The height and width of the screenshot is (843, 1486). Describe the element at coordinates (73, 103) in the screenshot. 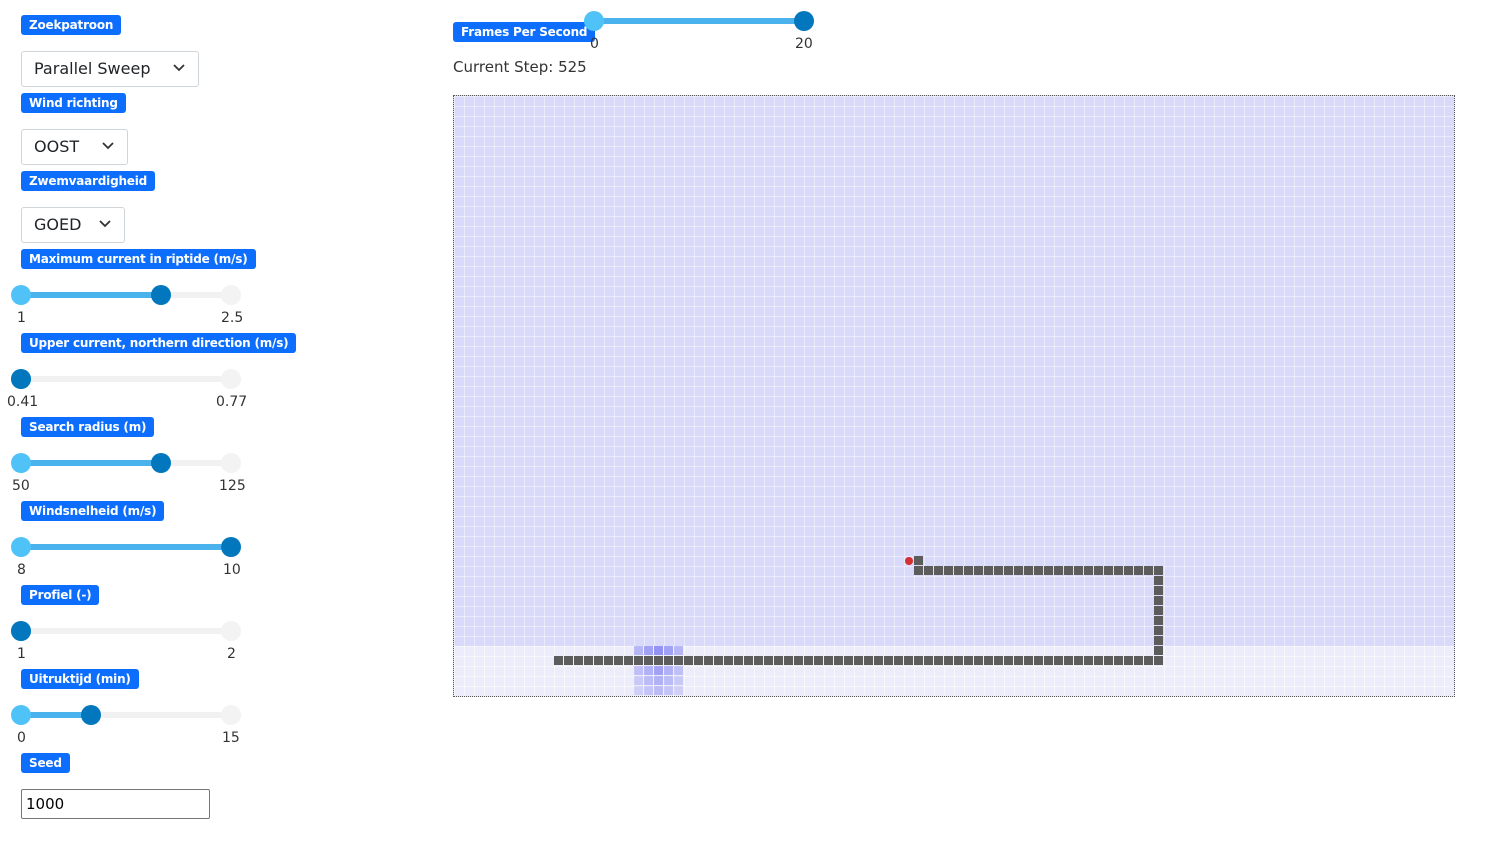

I see `label-wind-richting: Wind richting` at that location.